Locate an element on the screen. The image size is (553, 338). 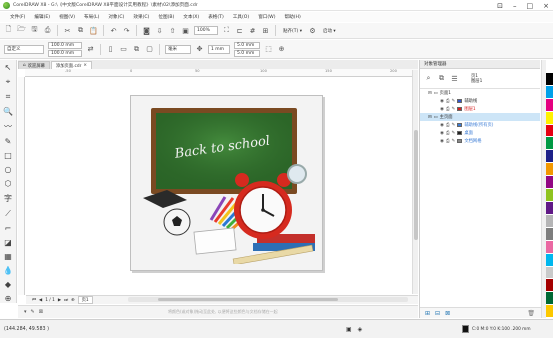
text-tool-icon: 字 is located at coordinates (8, 198).